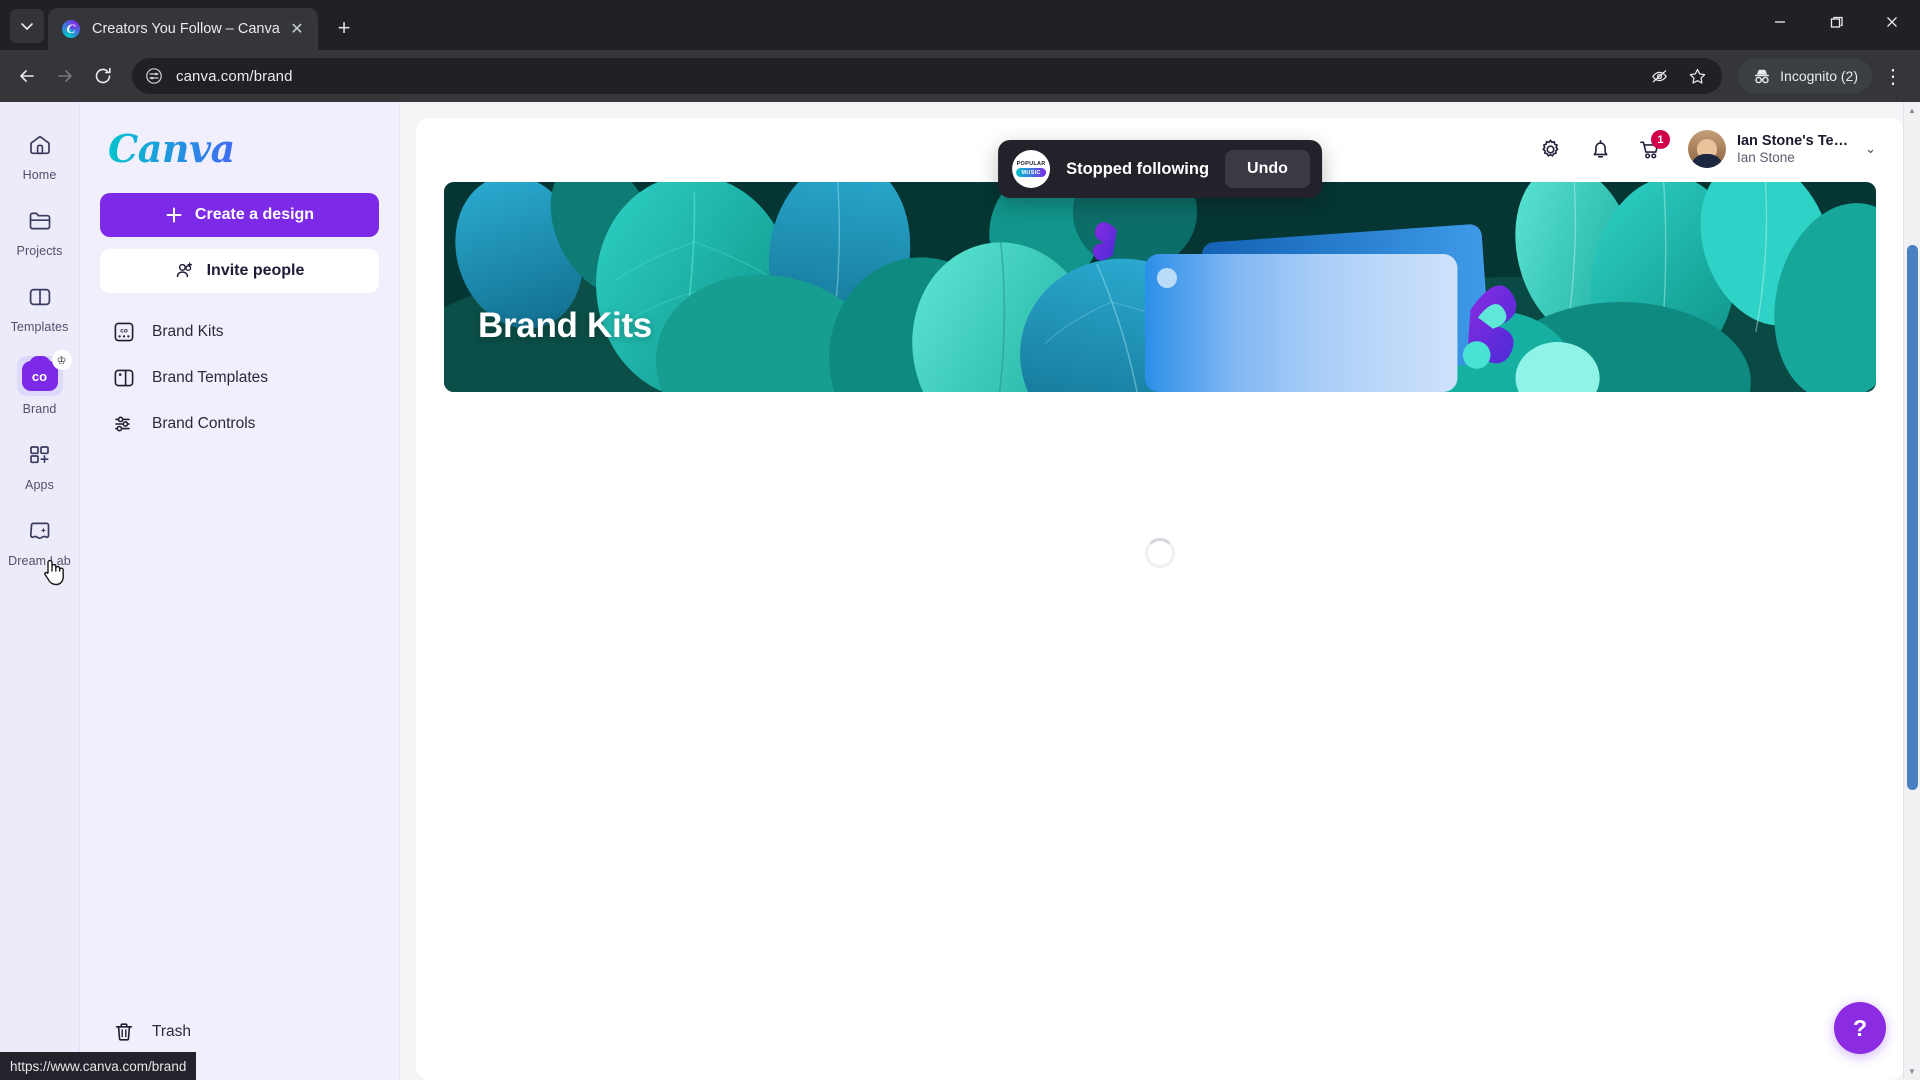 This screenshot has width=1920, height=1080. Describe the element at coordinates (61, 360) in the screenshot. I see `crown-icon: ♔` at that location.